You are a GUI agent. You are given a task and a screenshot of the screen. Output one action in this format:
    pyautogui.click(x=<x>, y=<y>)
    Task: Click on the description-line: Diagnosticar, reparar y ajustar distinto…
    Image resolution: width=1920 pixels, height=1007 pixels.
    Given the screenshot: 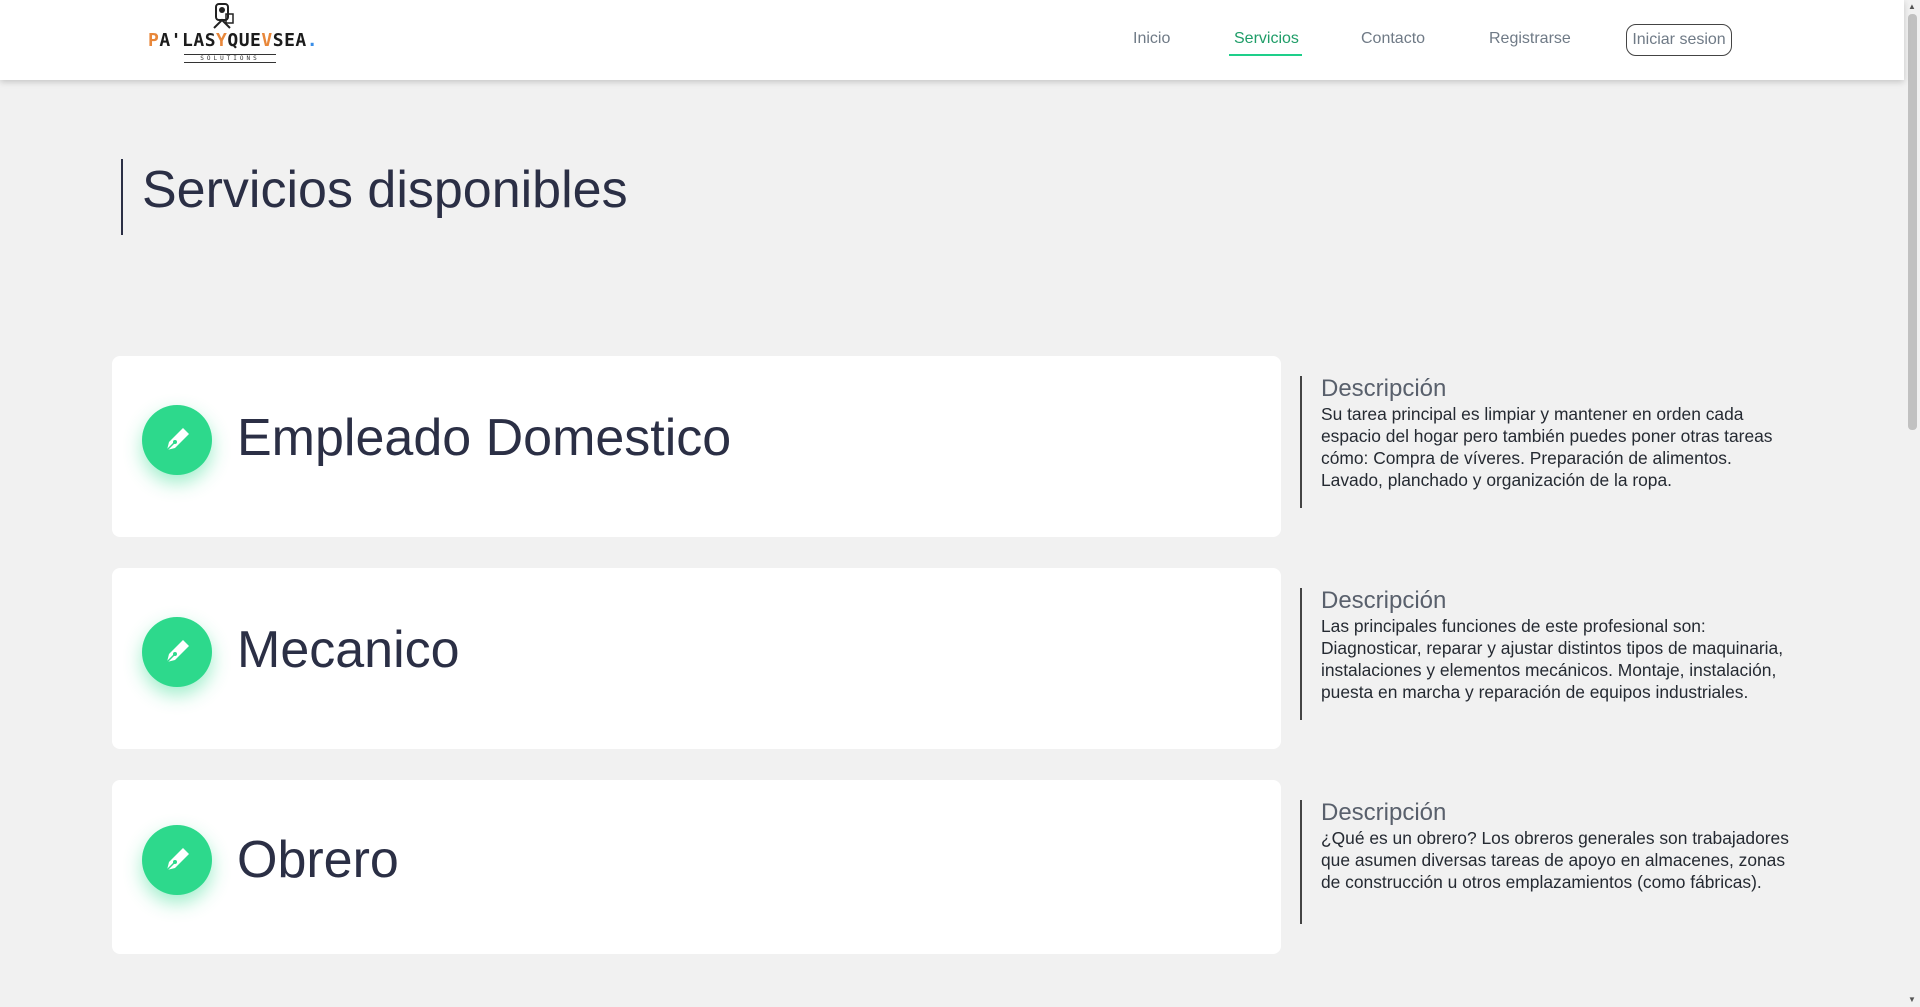 What is the action you would take?
    pyautogui.click(x=1552, y=648)
    